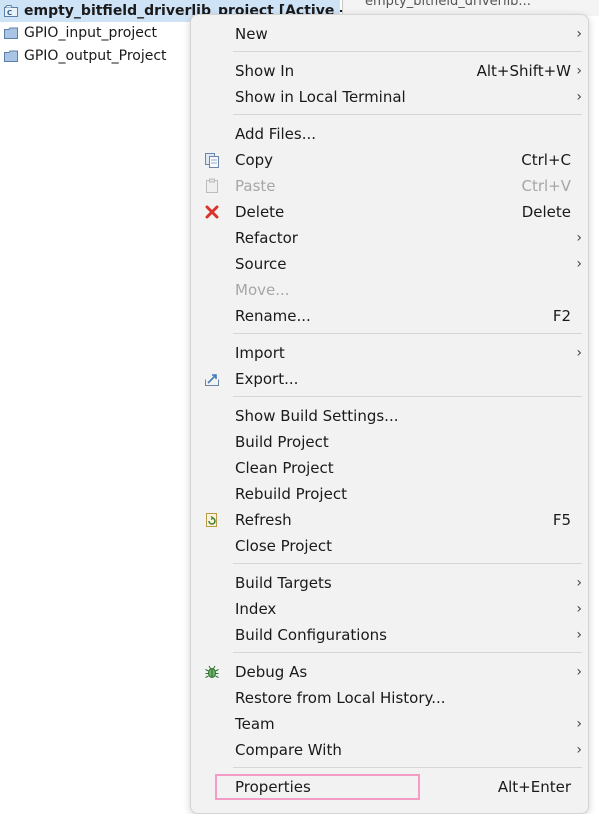 This screenshot has width=599, height=814. I want to click on menu-item-label: Copy, so click(254, 160).